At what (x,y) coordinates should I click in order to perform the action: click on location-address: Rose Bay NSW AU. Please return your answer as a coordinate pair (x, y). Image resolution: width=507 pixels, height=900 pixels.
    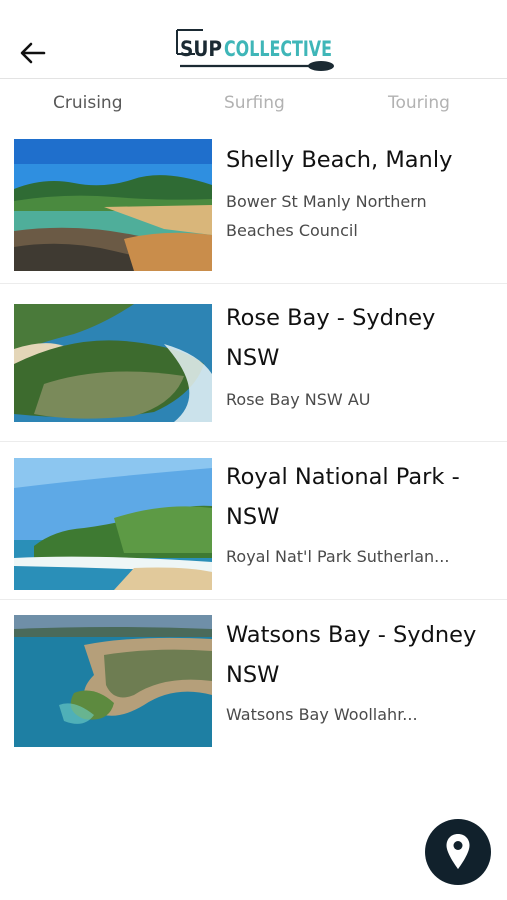
    Looking at the image, I should click on (298, 399).